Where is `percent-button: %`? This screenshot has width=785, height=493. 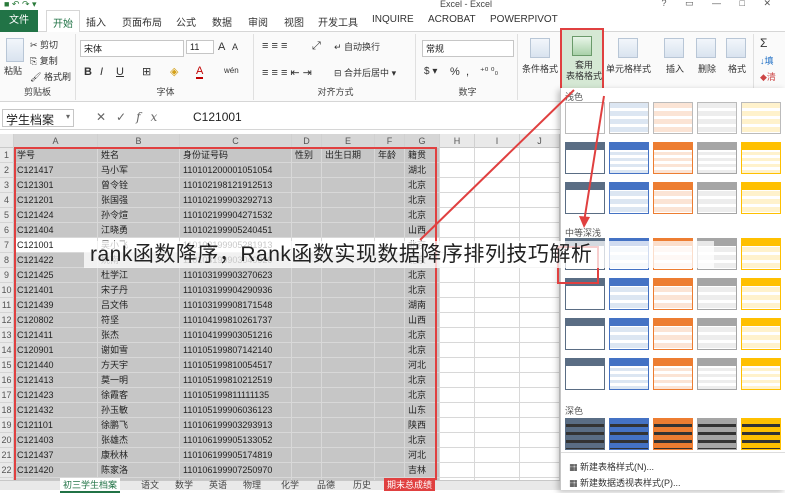 percent-button: % is located at coordinates (455, 72).